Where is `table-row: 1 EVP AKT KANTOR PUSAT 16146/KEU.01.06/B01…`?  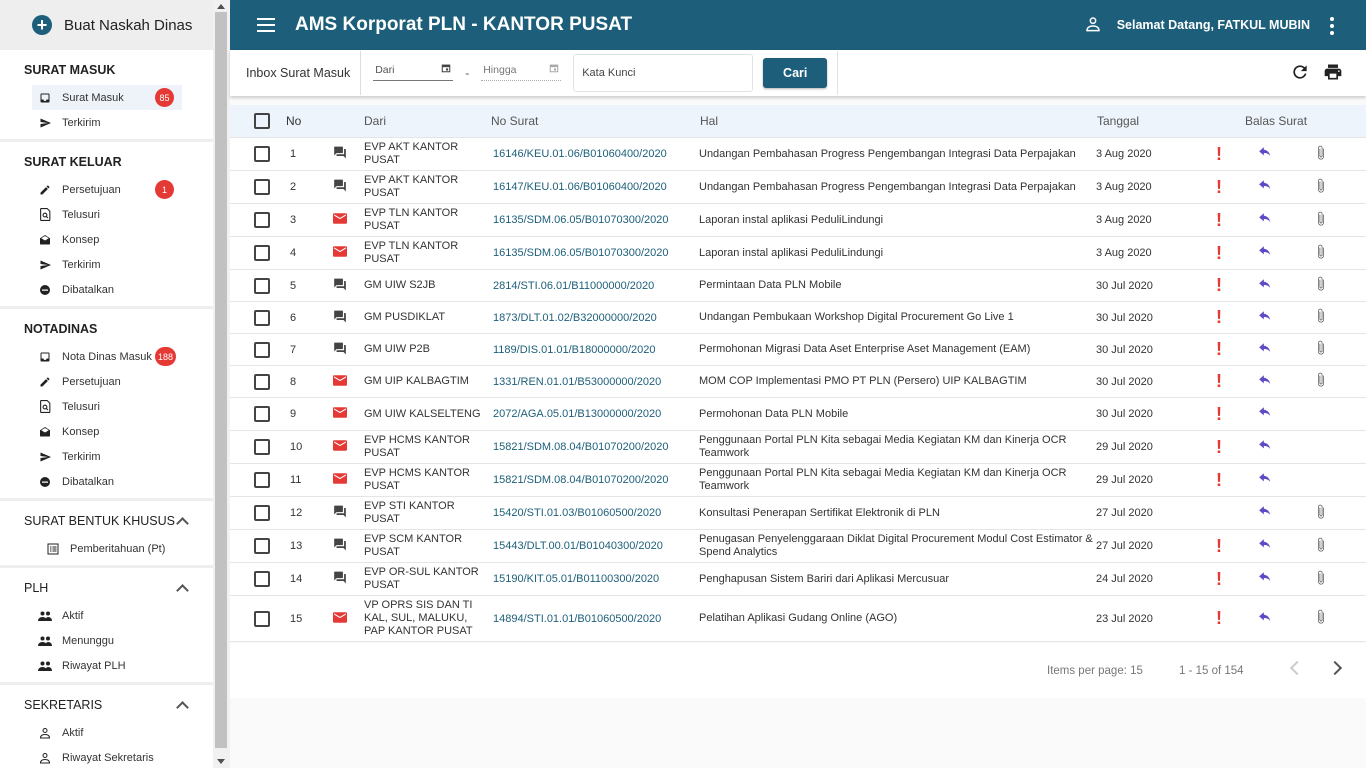 table-row: 1 EVP AKT KANTOR PUSAT 16146/KEU.01.06/B01… is located at coordinates (798, 154).